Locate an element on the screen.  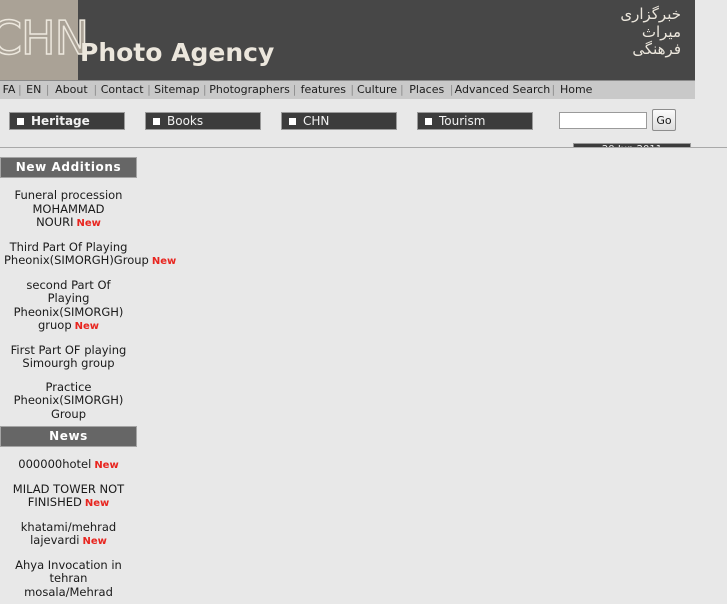
chn-logo: CHN is located at coordinates (39, 40).